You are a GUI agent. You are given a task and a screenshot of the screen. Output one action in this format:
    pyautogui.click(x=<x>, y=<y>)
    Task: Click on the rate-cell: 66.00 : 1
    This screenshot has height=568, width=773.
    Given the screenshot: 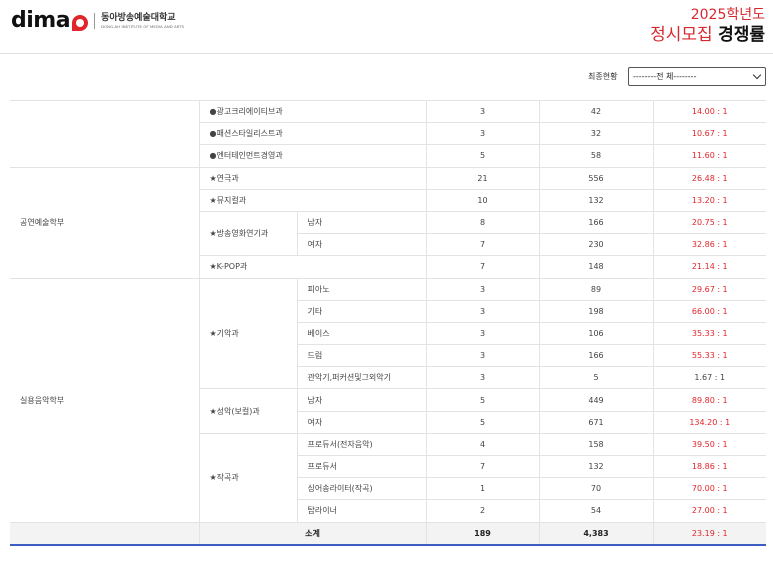 What is the action you would take?
    pyautogui.click(x=709, y=311)
    